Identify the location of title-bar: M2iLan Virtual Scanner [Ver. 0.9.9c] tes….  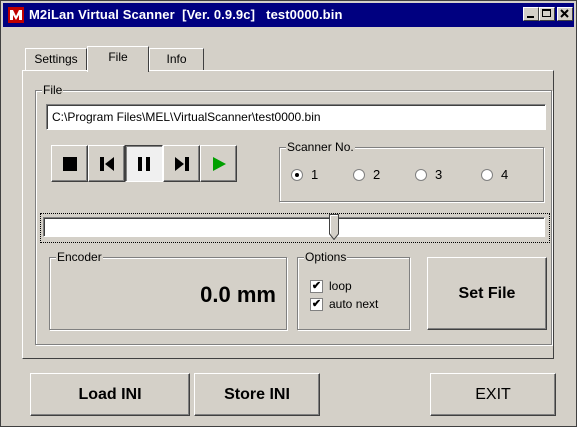
(288, 15).